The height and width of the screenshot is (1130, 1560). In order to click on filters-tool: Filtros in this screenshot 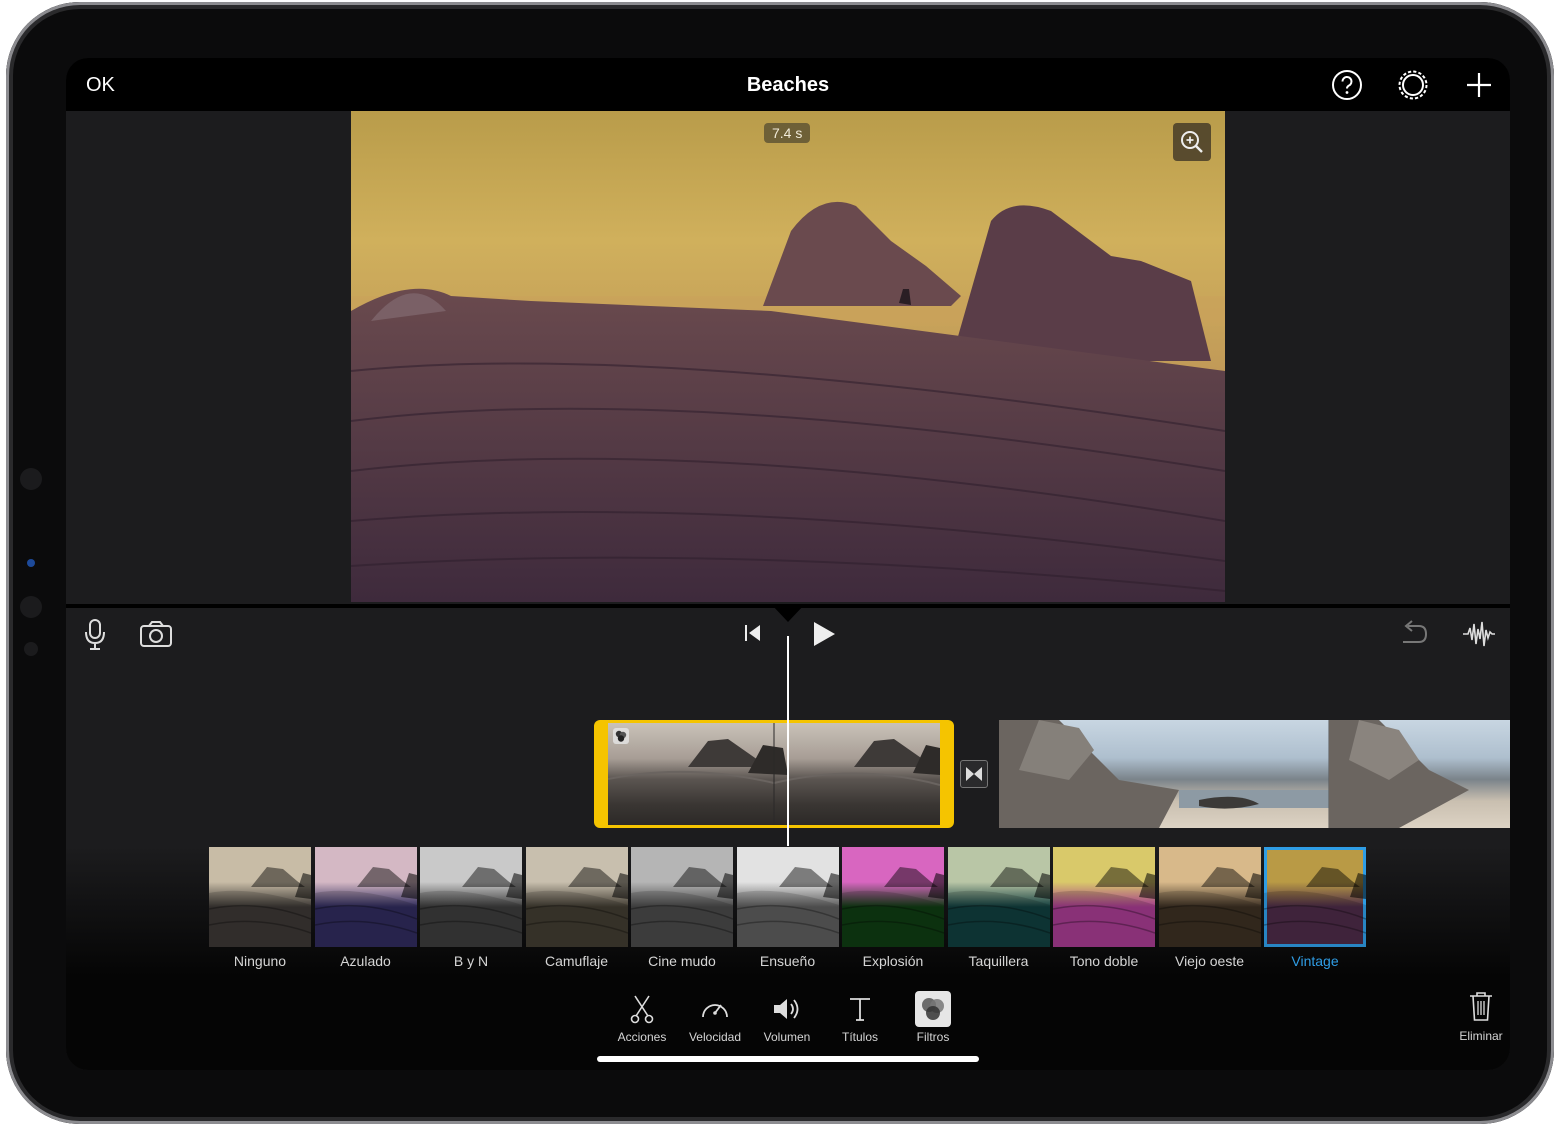, I will do `click(933, 1017)`.